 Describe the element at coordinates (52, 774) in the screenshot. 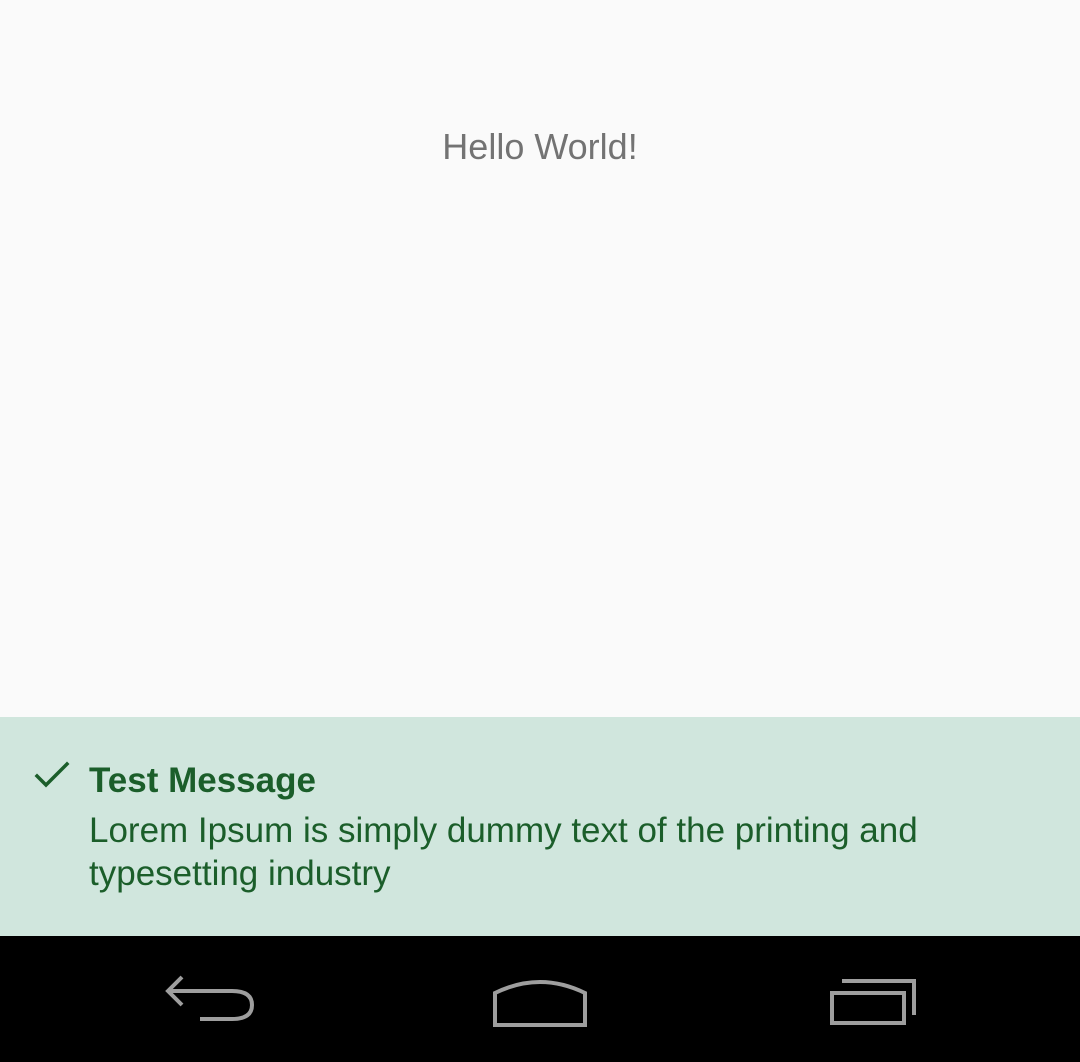

I see `check-icon` at that location.